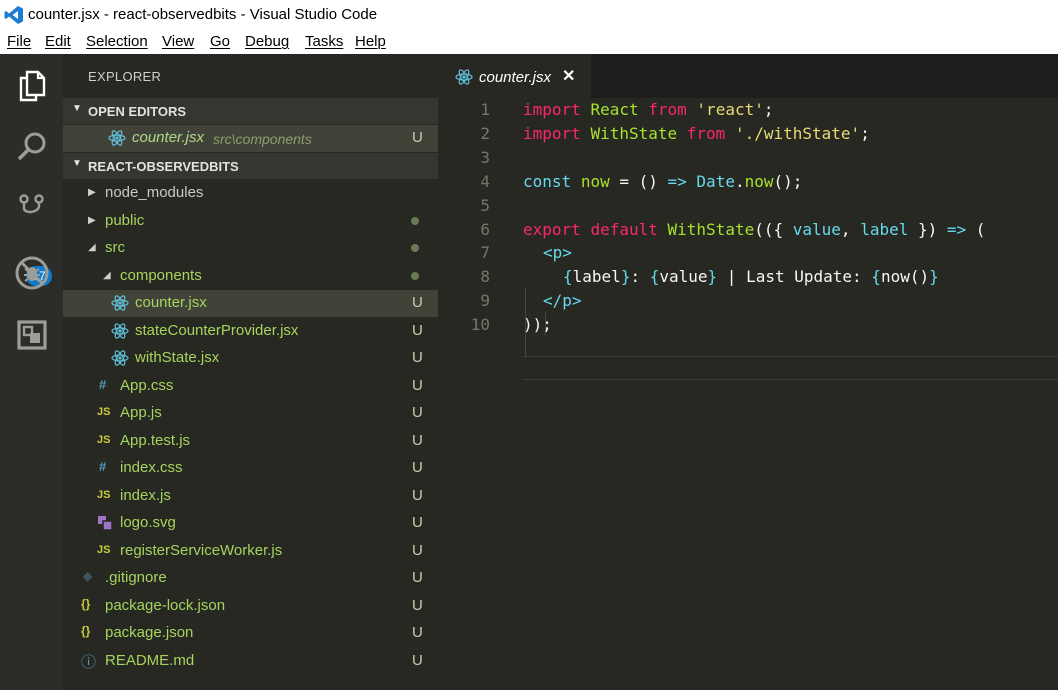  Describe the element at coordinates (217, 330) in the screenshot. I see `tree-item-label: stateCounterProvider.jsx` at that location.